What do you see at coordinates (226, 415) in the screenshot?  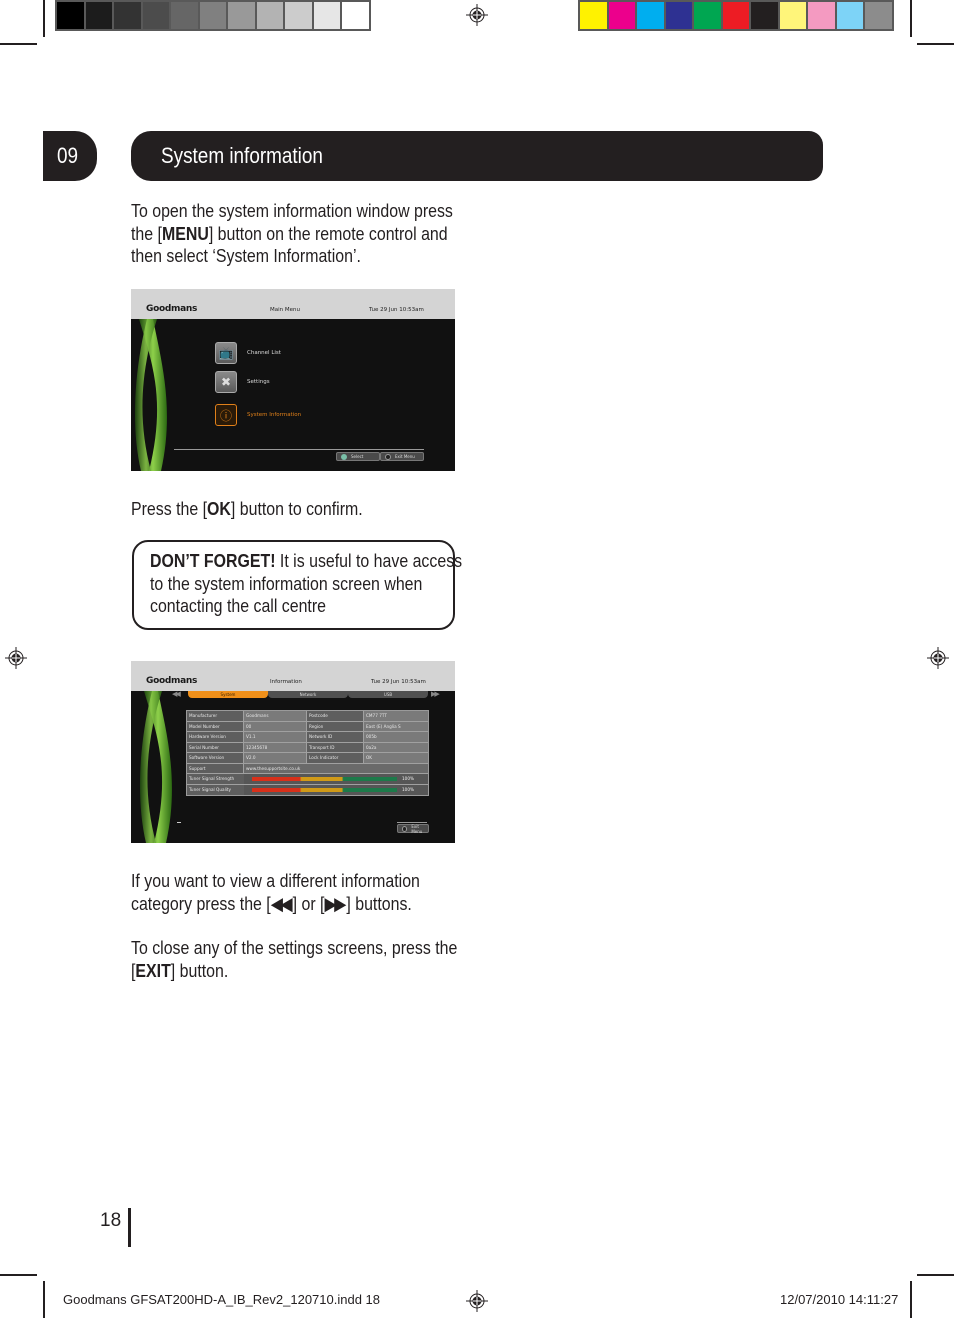 I see `info-icon: ⓘ` at bounding box center [226, 415].